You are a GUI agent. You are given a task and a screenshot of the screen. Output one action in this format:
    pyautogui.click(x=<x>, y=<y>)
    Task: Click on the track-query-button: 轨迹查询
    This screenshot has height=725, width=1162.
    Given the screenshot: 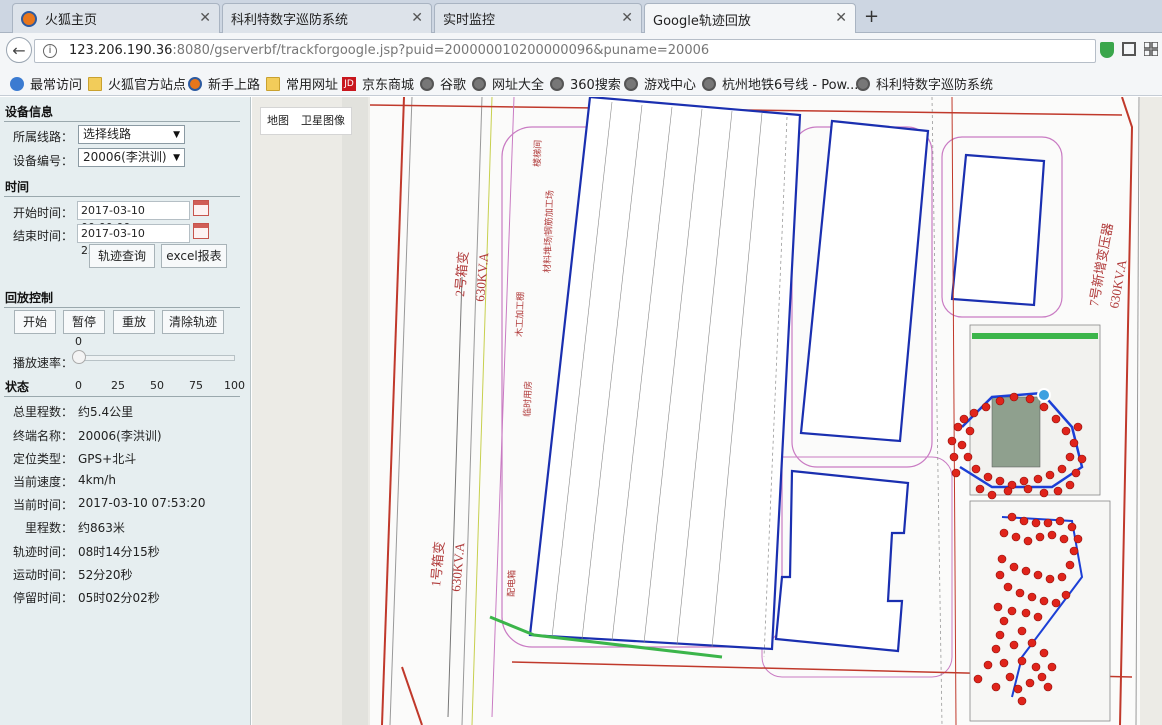 What is the action you would take?
    pyautogui.click(x=122, y=256)
    